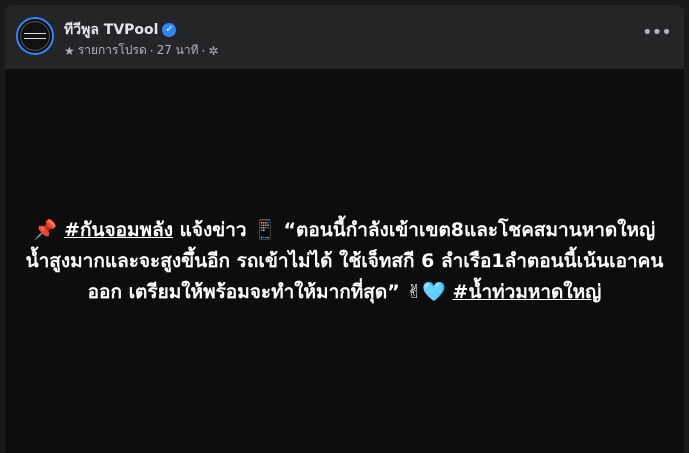 This screenshot has width=689, height=453. I want to click on gear-icon: ✲, so click(213, 51).